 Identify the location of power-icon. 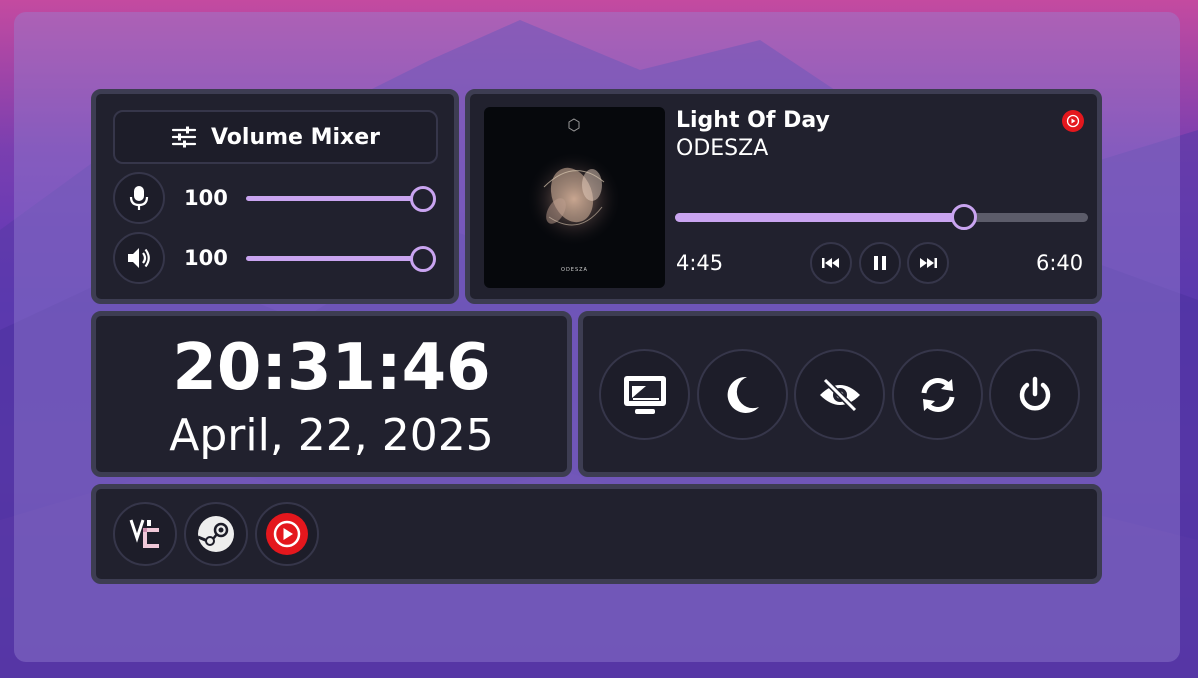
(1034, 393).